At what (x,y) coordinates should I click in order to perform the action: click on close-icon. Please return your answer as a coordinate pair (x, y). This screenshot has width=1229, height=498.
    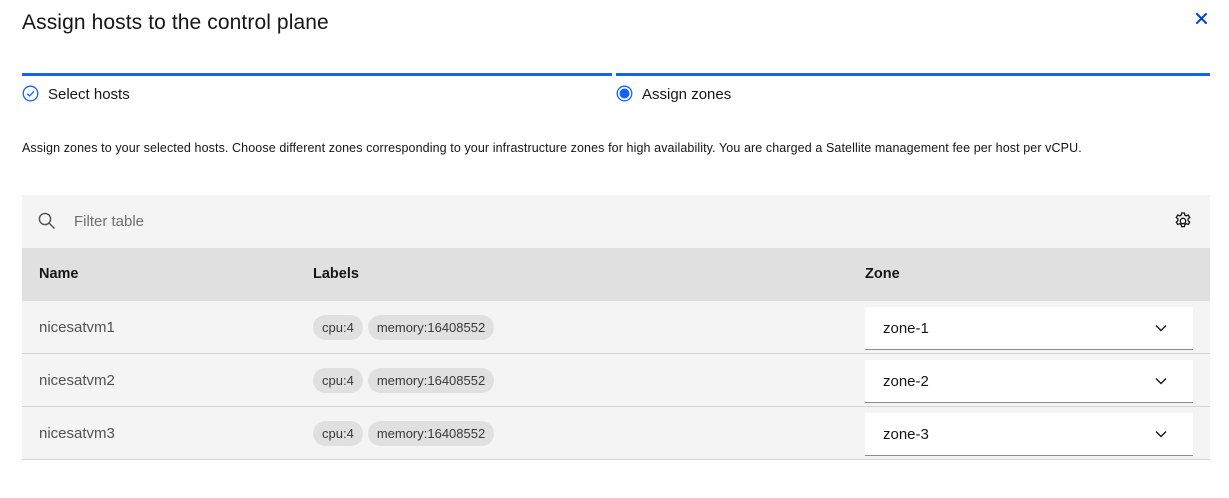
    Looking at the image, I should click on (1201, 18).